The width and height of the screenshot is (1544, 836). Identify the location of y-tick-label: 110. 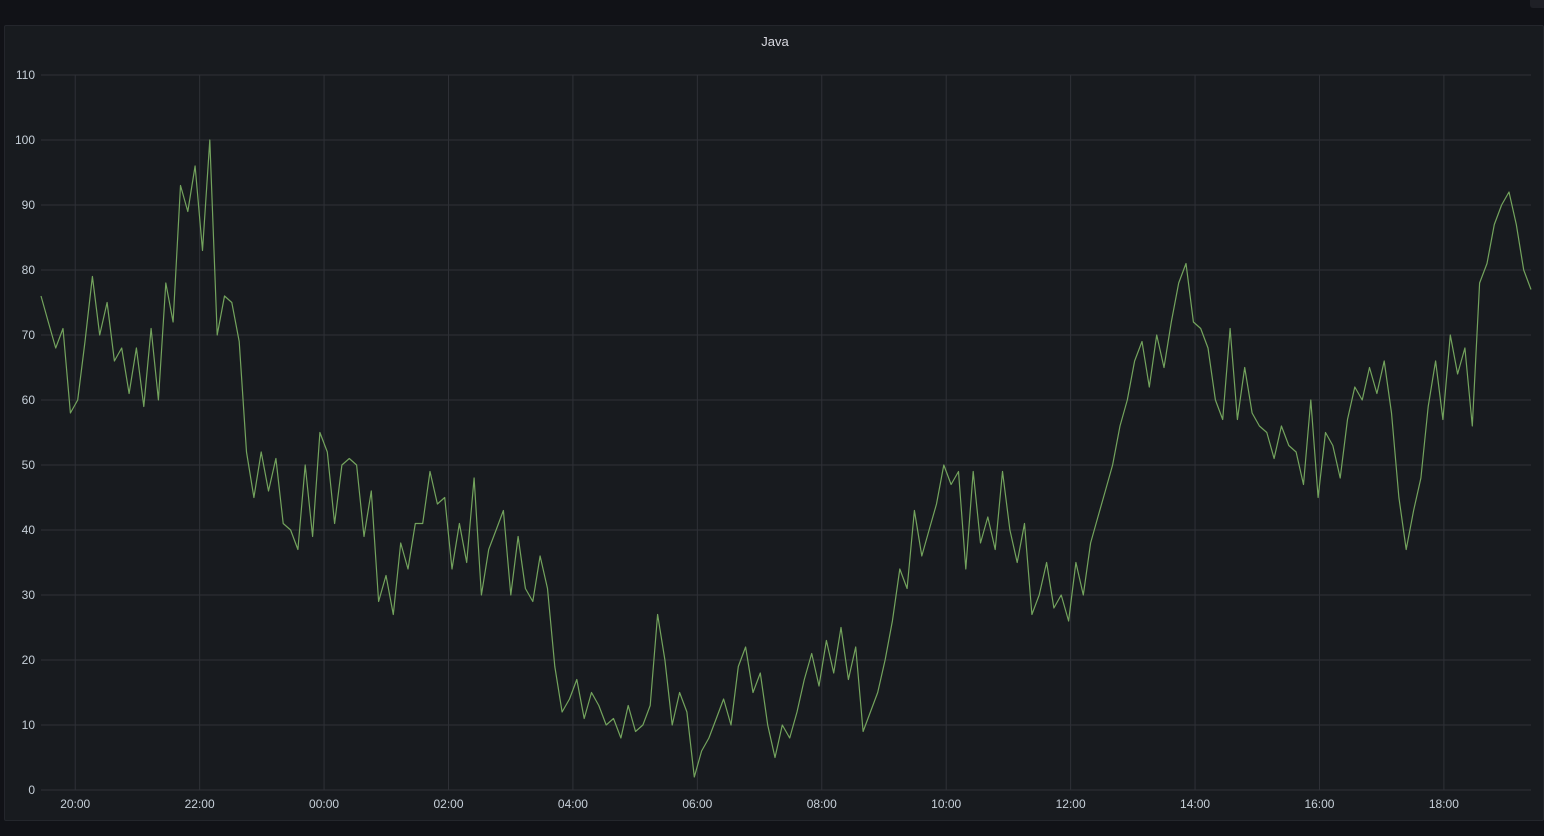
(25, 75).